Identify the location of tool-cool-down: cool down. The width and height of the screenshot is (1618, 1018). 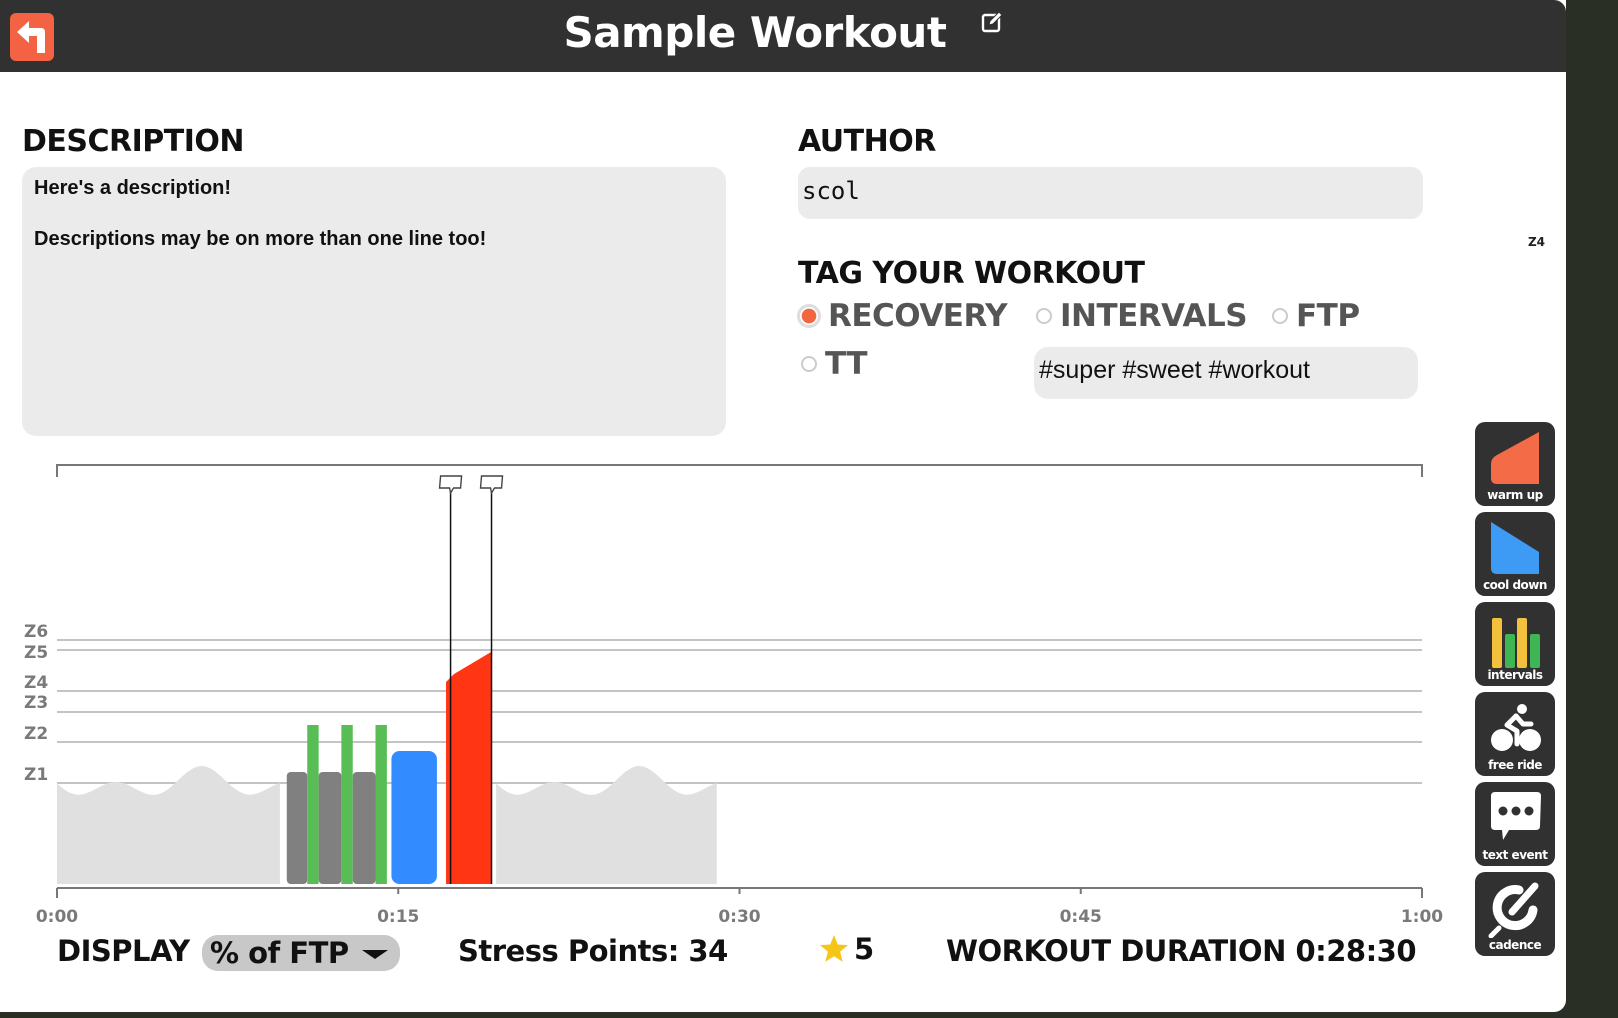
(1515, 554).